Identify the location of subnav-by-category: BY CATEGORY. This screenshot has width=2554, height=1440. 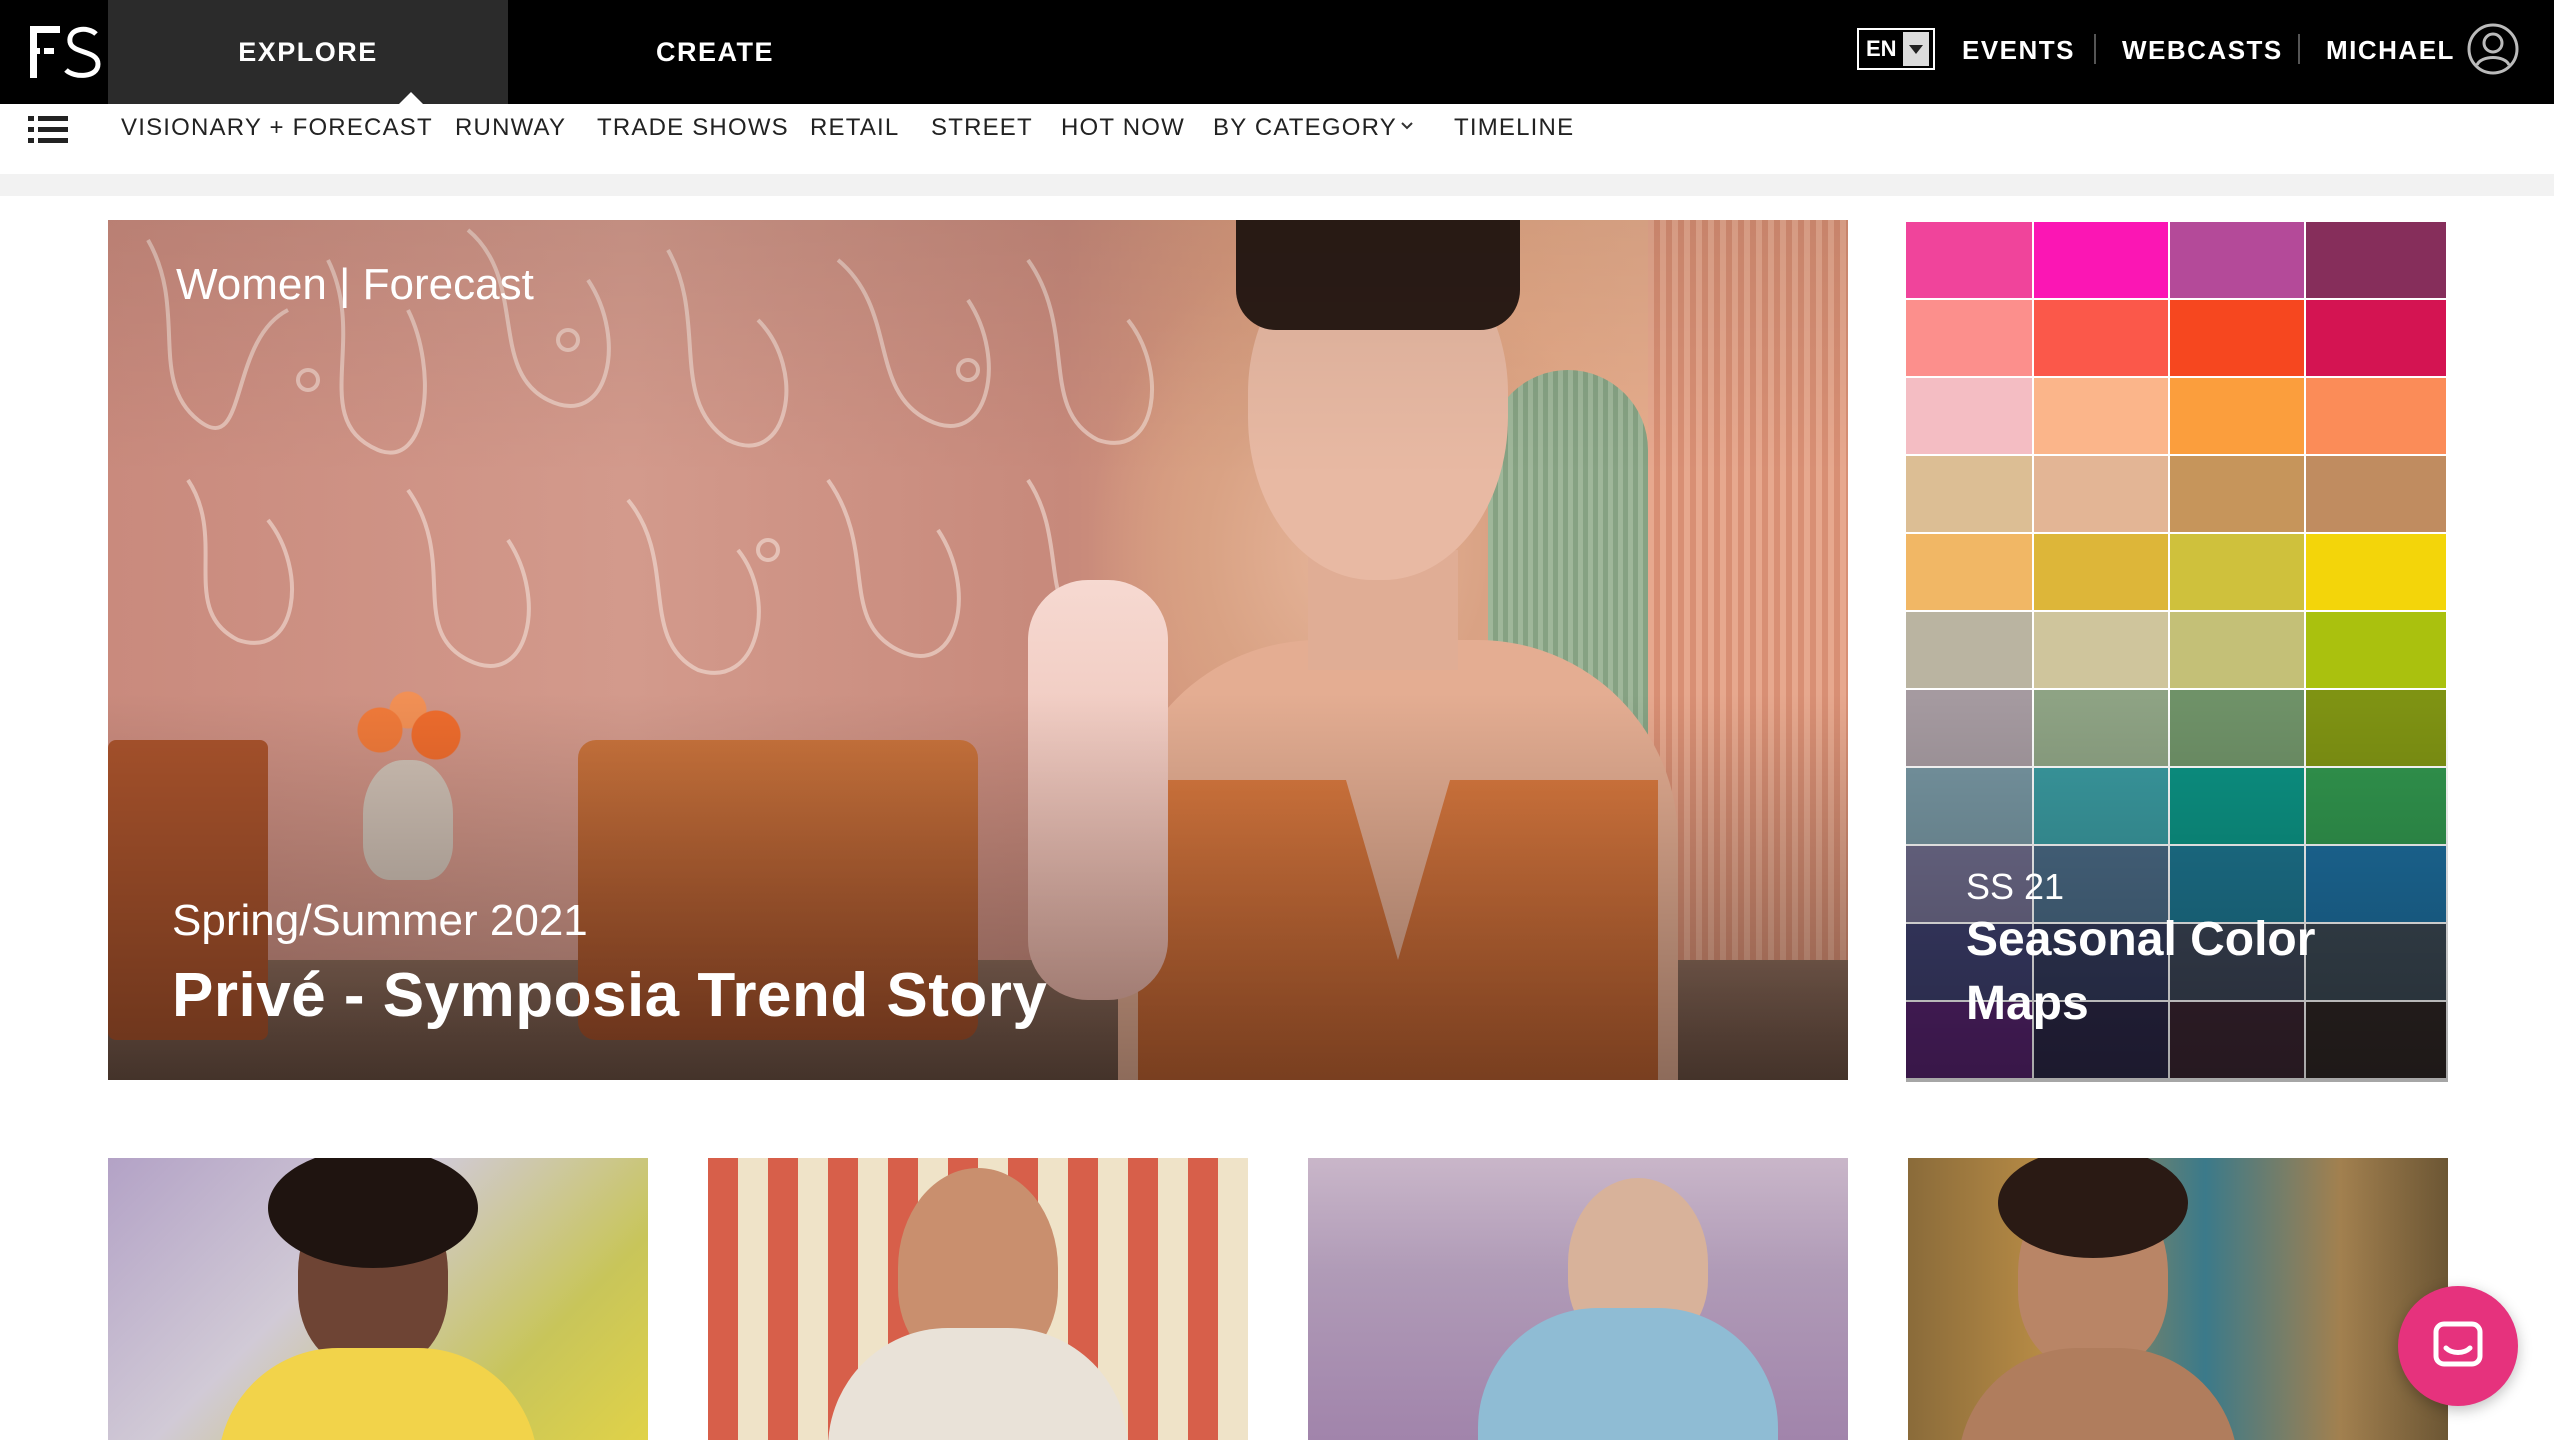
(1305, 128).